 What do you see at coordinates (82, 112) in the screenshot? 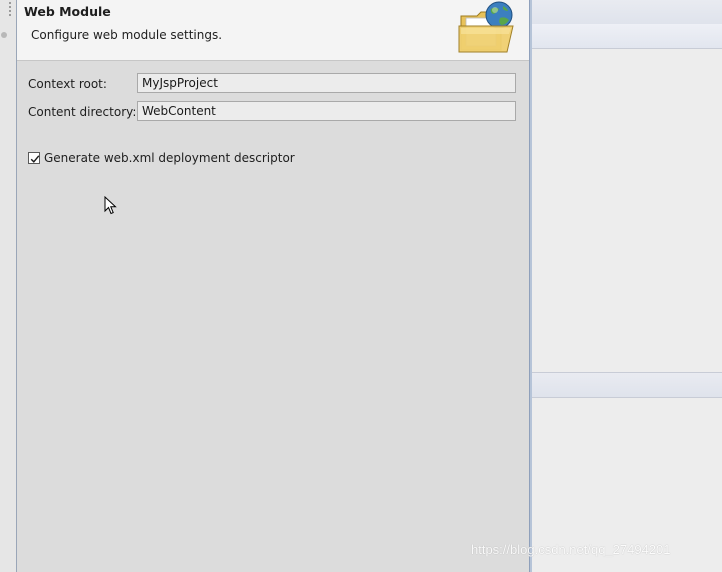
I see `content-directory-label: Content directory:` at bounding box center [82, 112].